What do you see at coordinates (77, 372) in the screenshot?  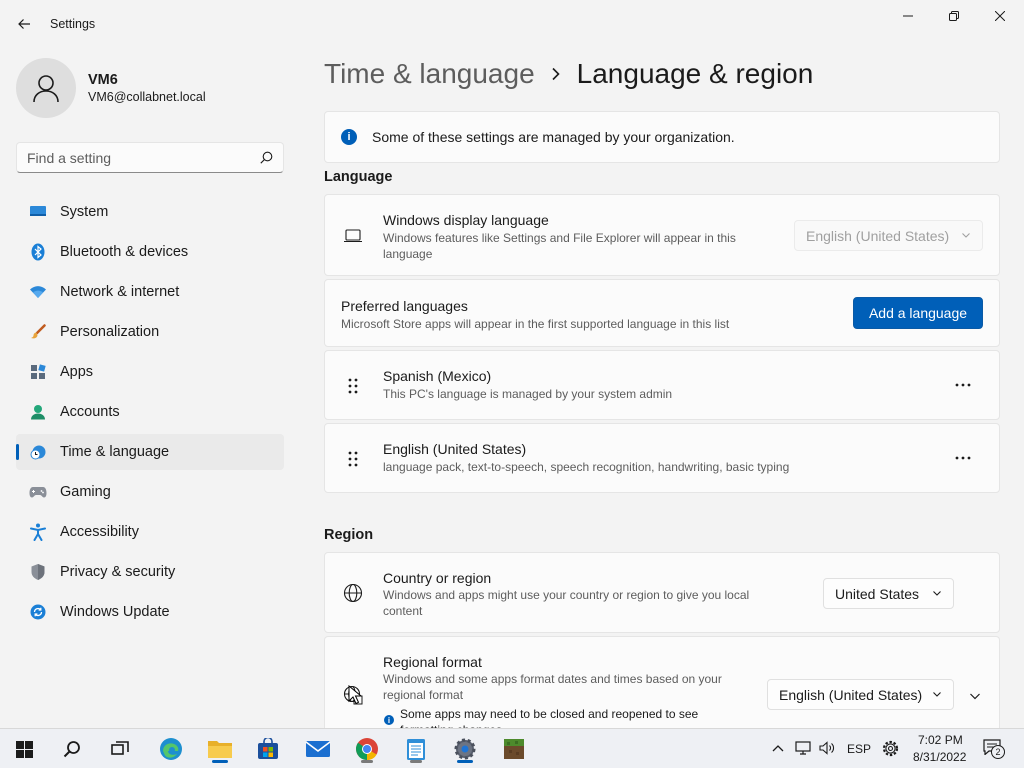 I see `sidebar-item-label: Apps` at bounding box center [77, 372].